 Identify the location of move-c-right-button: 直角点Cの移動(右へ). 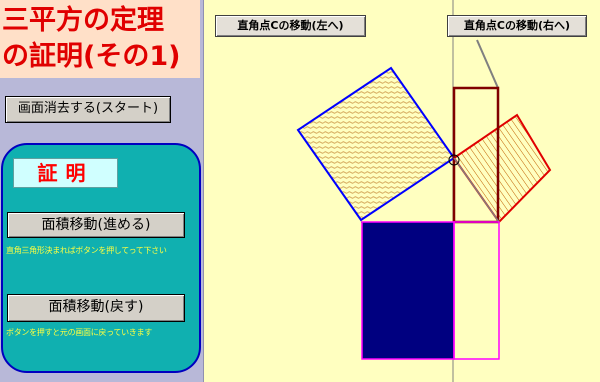
(517, 26).